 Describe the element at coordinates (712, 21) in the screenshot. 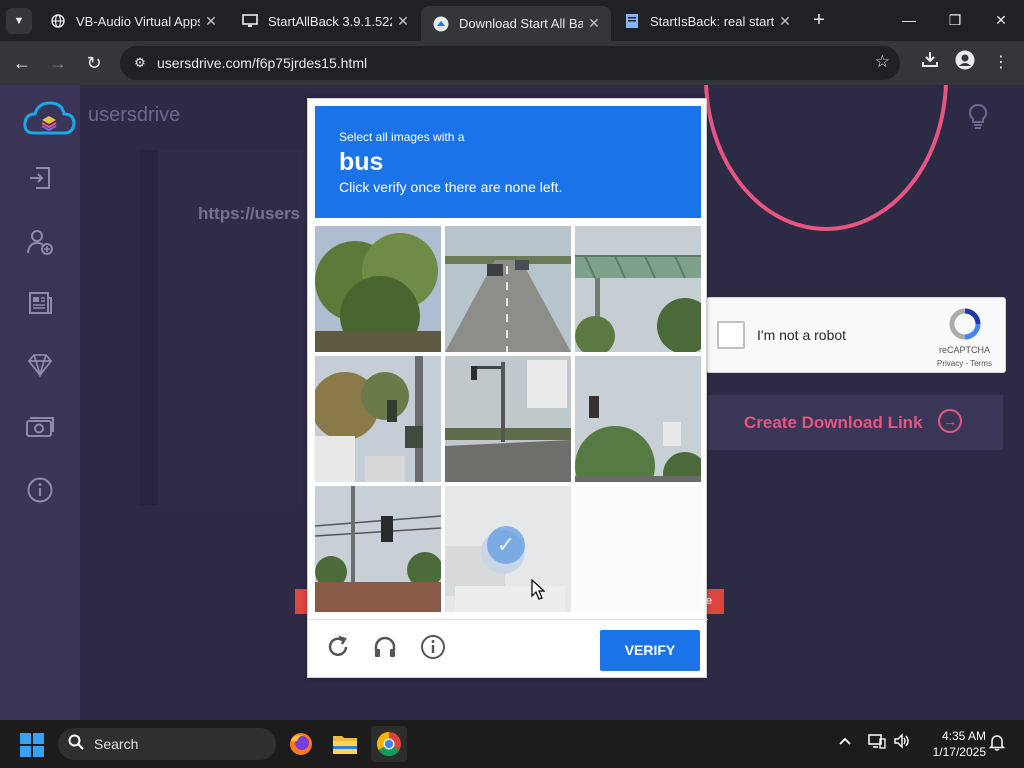

I see `tab-title: StartIsBack: real start m` at that location.